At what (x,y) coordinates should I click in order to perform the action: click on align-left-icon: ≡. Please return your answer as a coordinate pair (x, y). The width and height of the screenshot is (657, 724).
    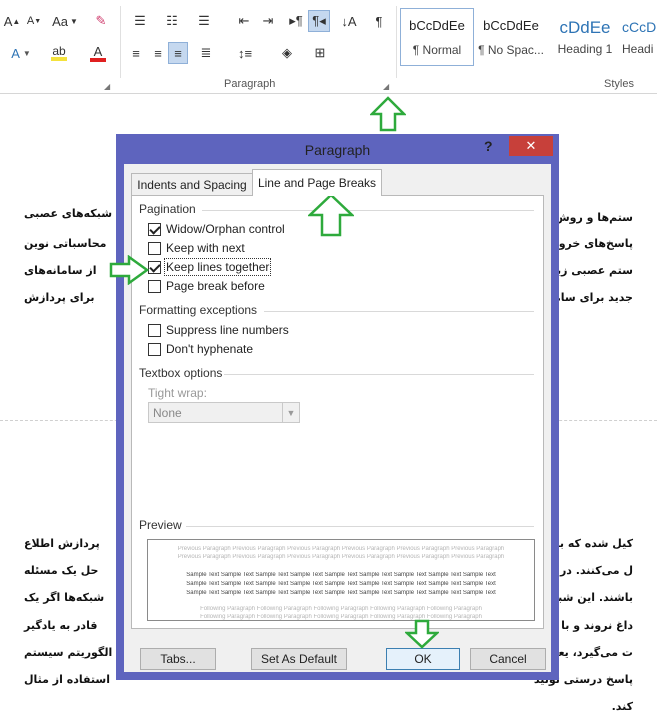
    Looking at the image, I should click on (136, 53).